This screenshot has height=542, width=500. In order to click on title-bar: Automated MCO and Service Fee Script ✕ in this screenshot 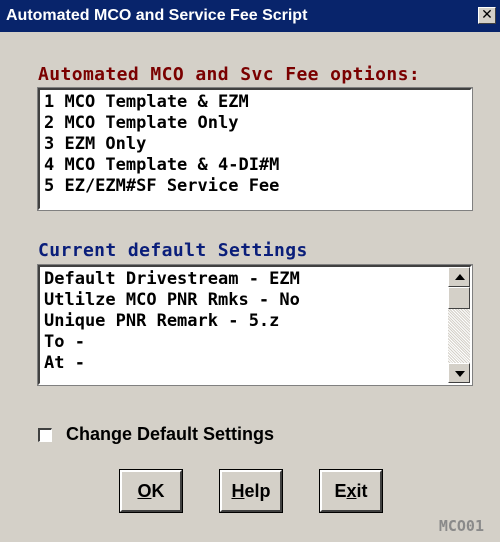, I will do `click(250, 16)`.